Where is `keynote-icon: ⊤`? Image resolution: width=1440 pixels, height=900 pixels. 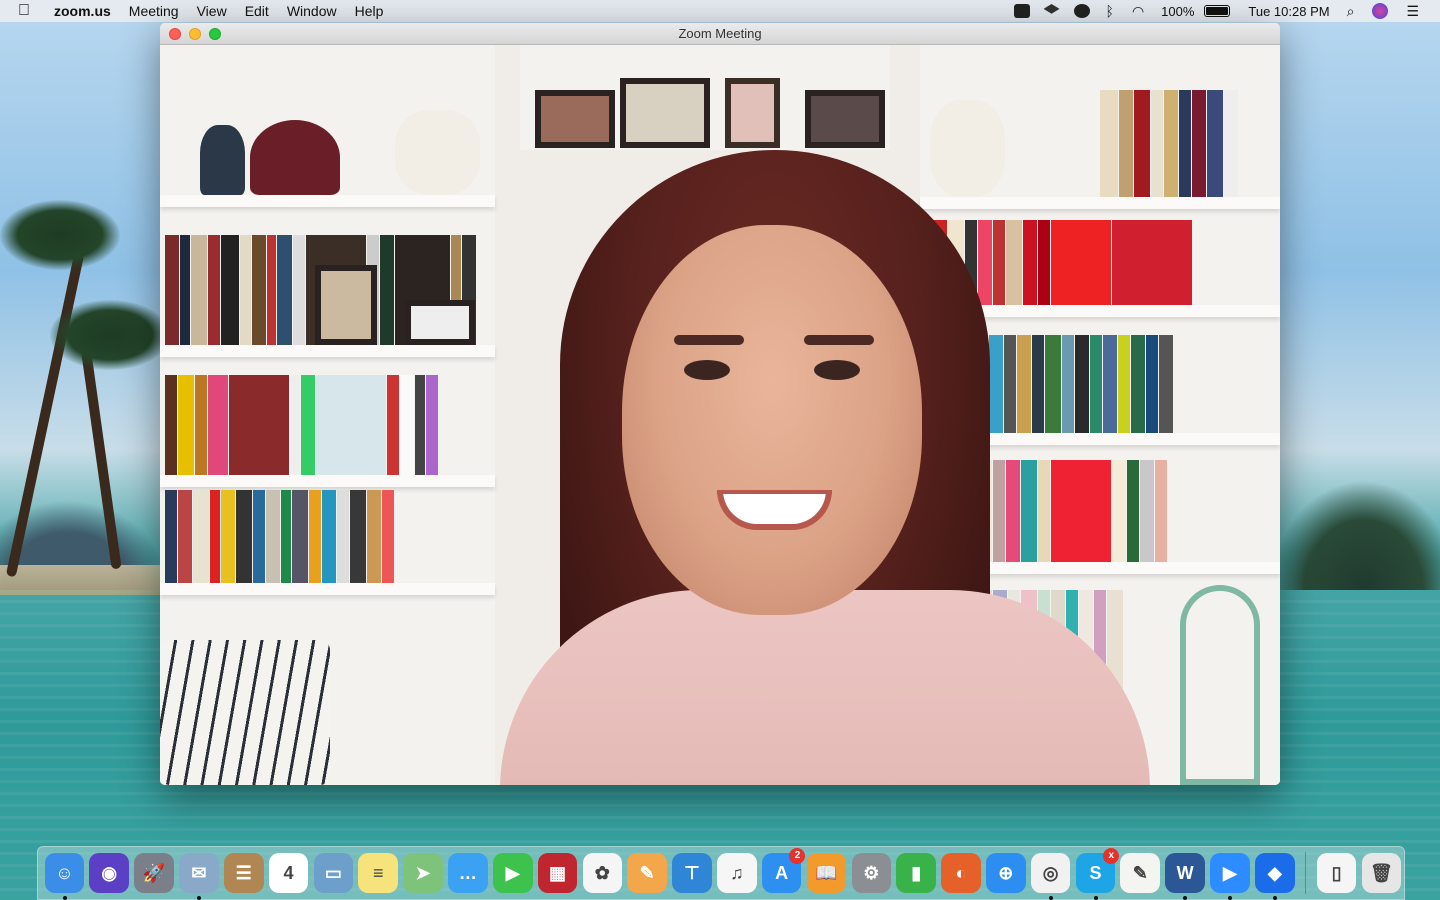 keynote-icon: ⊤ is located at coordinates (692, 873).